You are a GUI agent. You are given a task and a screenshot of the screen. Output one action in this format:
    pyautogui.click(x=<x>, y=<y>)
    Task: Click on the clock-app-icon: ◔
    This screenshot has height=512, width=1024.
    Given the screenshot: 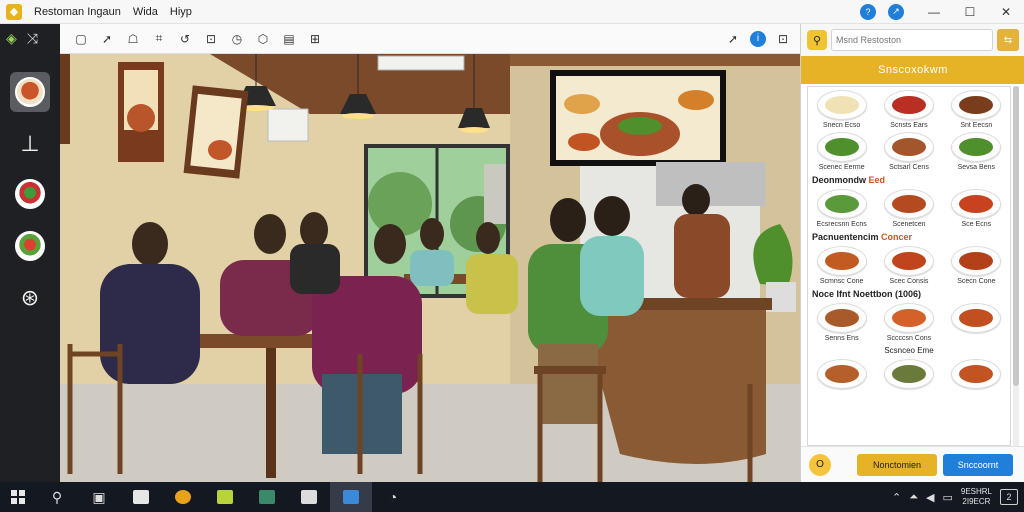 What is the action you would take?
    pyautogui.click(x=393, y=497)
    